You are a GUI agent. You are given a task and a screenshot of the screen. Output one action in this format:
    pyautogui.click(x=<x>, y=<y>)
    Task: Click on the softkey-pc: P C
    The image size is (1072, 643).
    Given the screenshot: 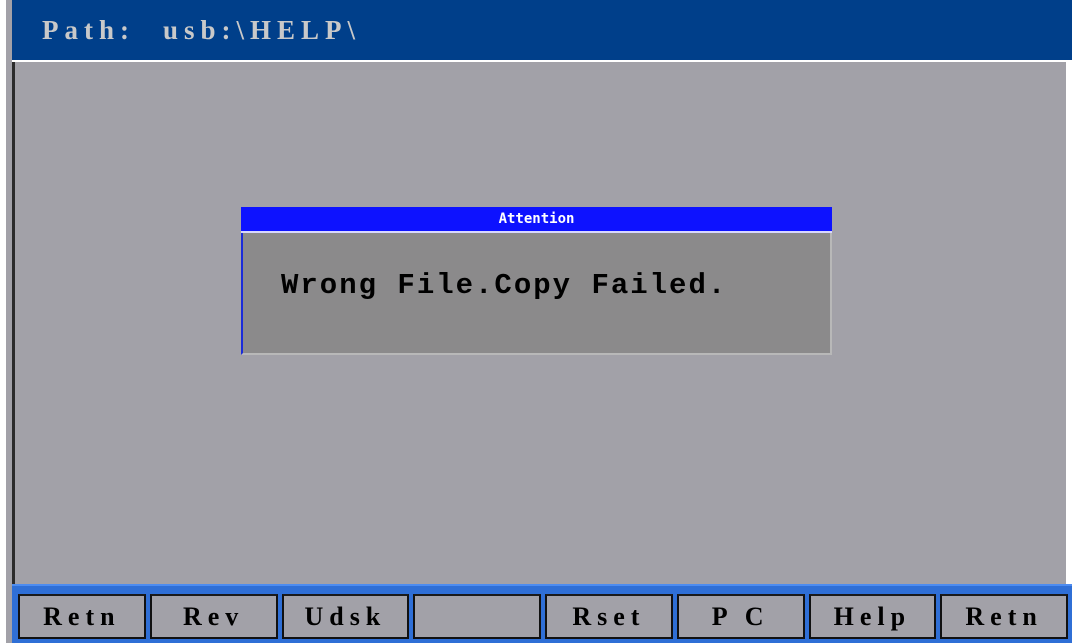 What is the action you would take?
    pyautogui.click(x=740, y=616)
    